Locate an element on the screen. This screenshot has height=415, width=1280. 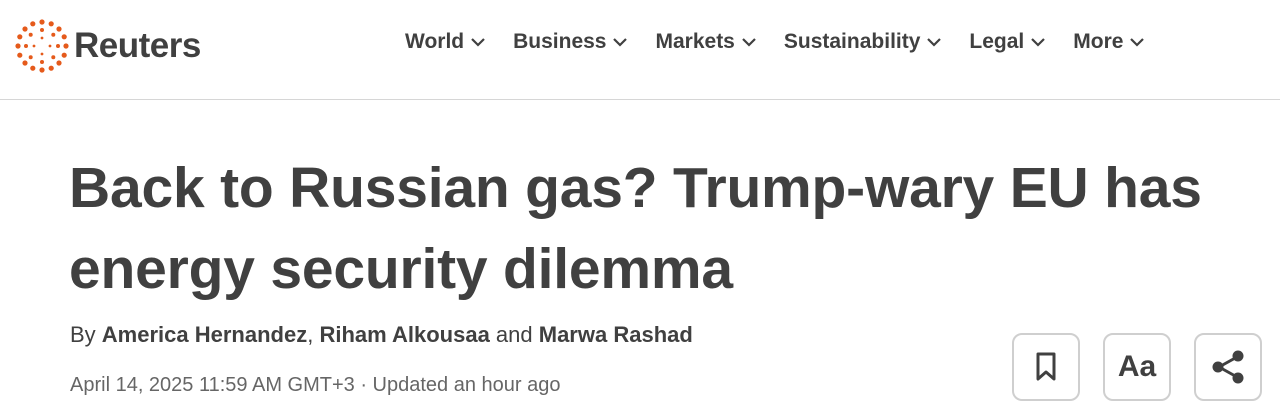
nav-item-markets: Markets is located at coordinates (705, 42).